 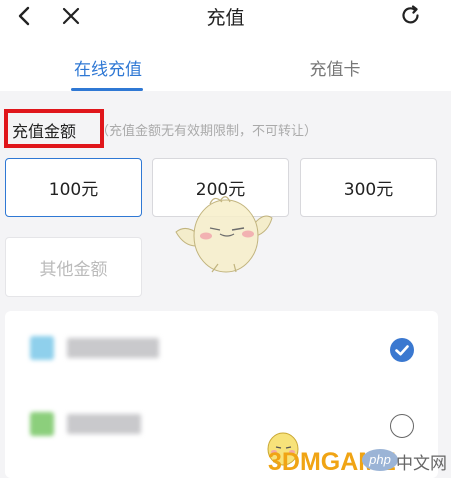 I want to click on mascot-watermark-icon, so click(x=224, y=234).